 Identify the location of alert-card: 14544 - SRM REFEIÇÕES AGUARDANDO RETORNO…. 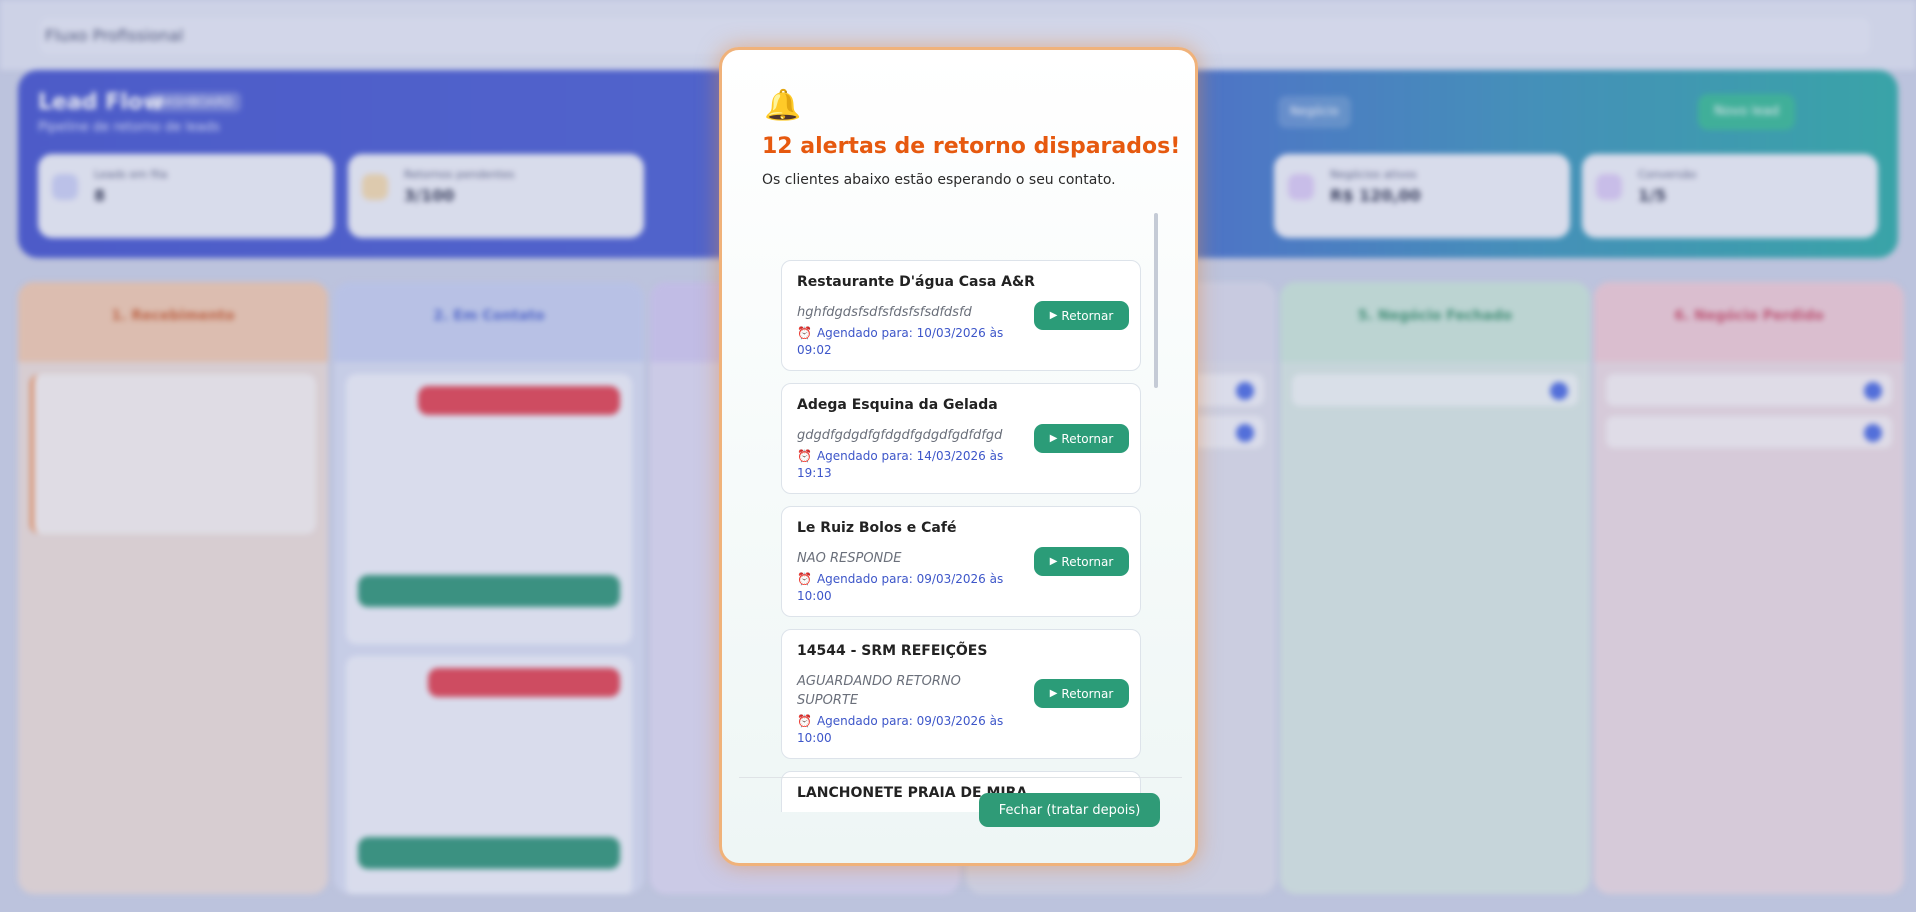
(961, 694).